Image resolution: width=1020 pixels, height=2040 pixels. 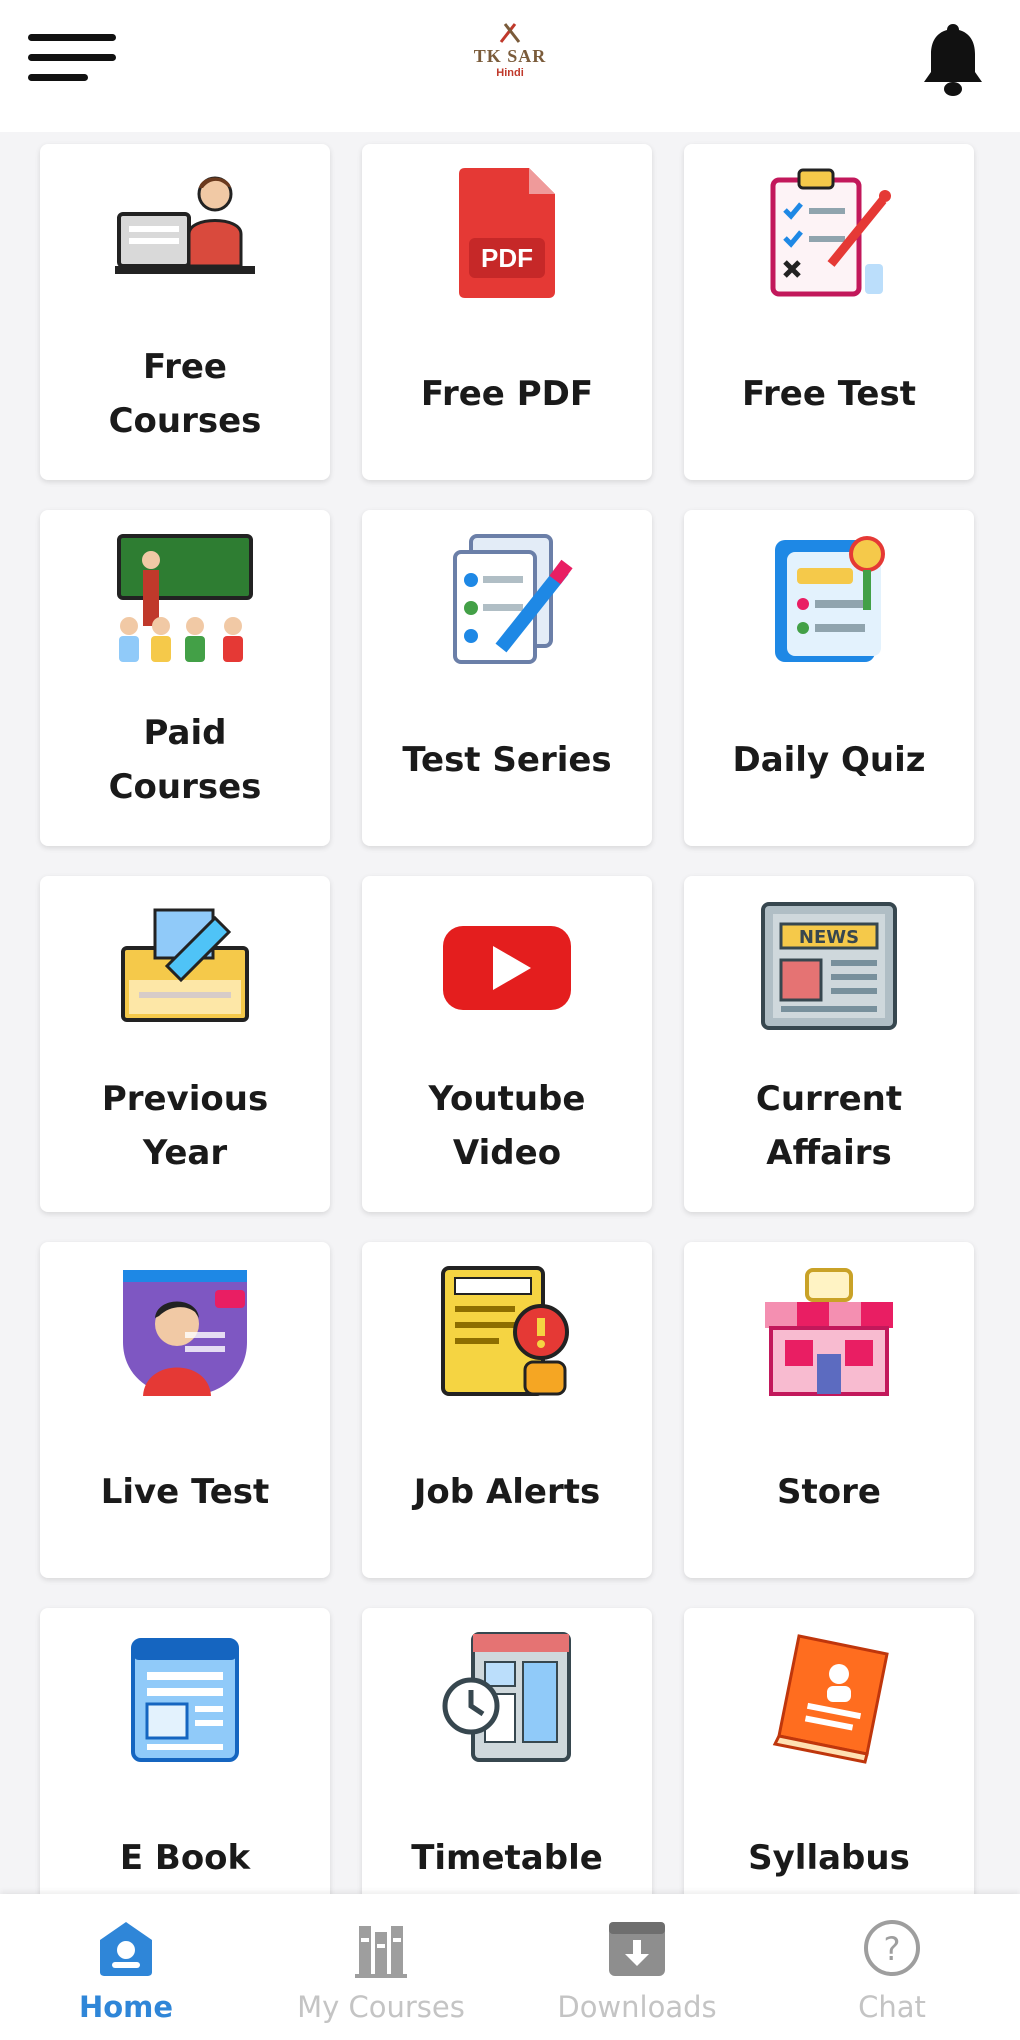 What do you see at coordinates (126, 2007) in the screenshot?
I see `nav-label: Home` at bounding box center [126, 2007].